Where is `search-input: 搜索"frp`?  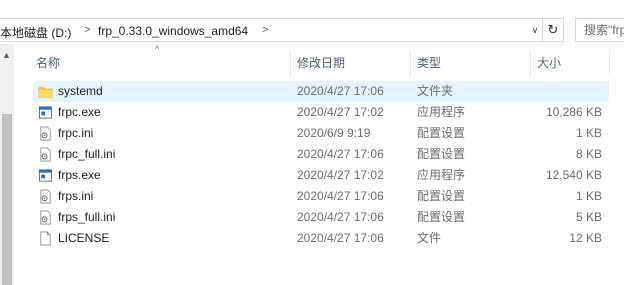
search-input: 搜索"frp is located at coordinates (599, 30).